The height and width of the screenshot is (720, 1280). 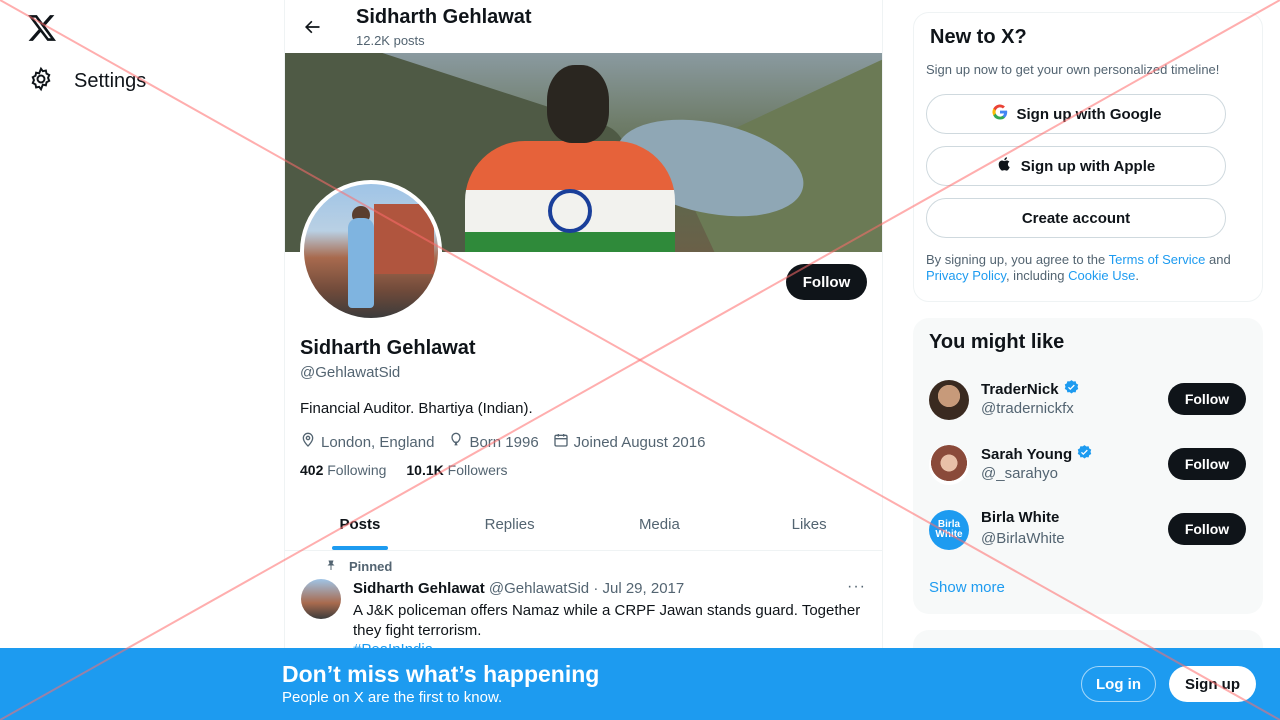 What do you see at coordinates (1101, 275) in the screenshot?
I see `cookie-link: Cookie Use` at bounding box center [1101, 275].